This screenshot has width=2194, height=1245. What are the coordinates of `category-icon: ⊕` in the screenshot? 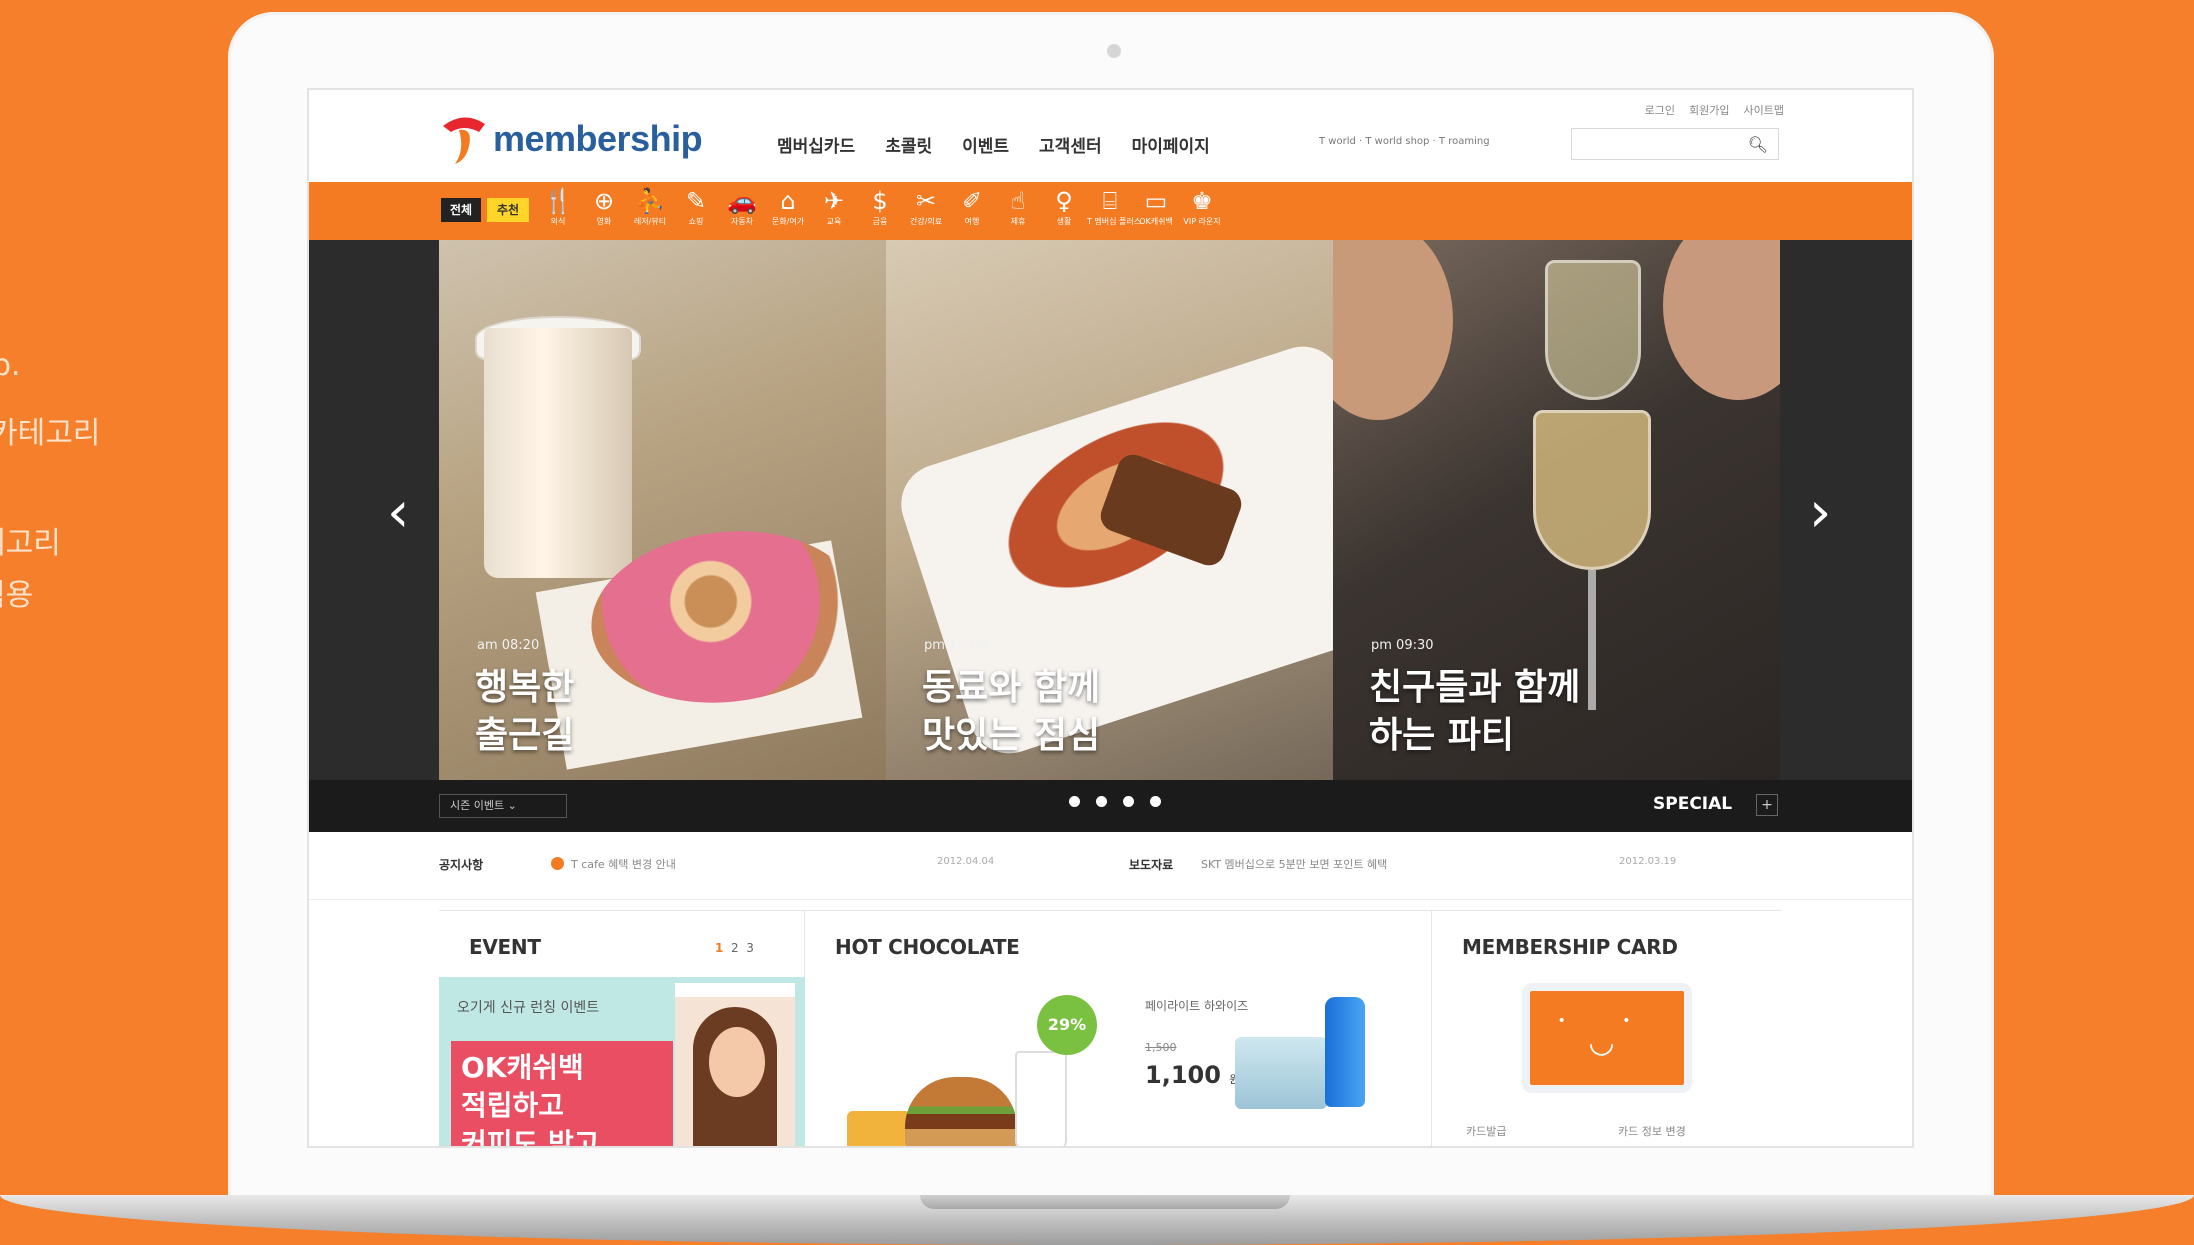 It's located at (604, 201).